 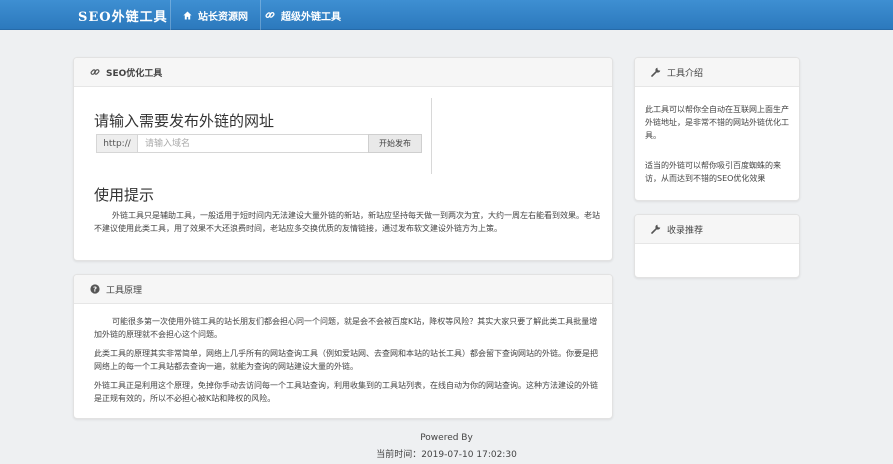 What do you see at coordinates (685, 73) in the screenshot?
I see `panel-title: 工具介绍` at bounding box center [685, 73].